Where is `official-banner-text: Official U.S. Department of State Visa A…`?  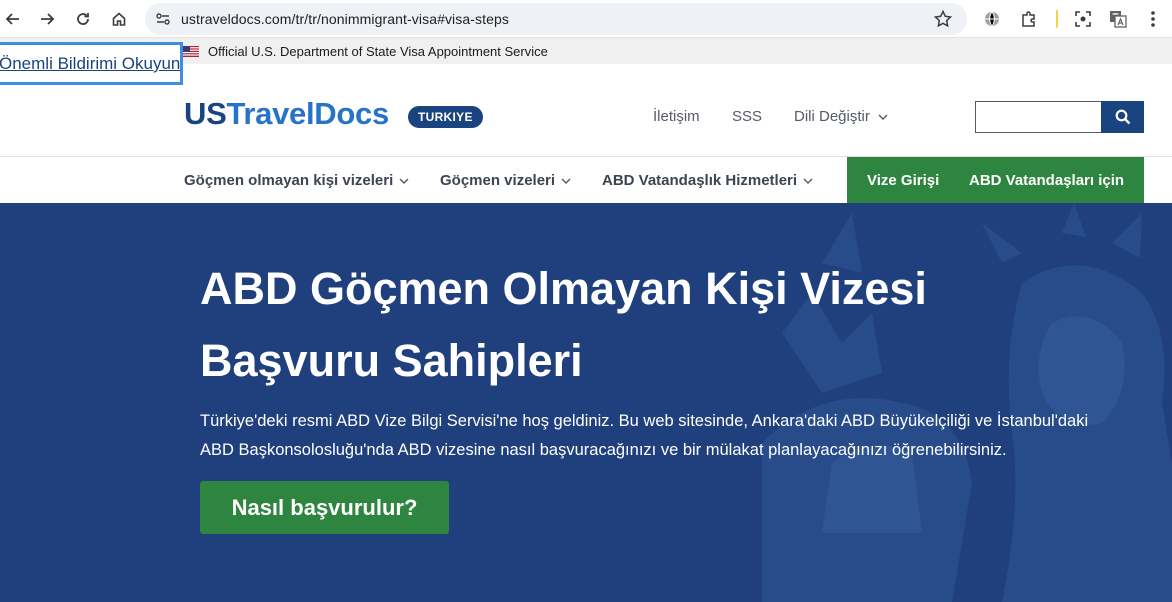 official-banner-text: Official U.S. Department of State Visa A… is located at coordinates (378, 51).